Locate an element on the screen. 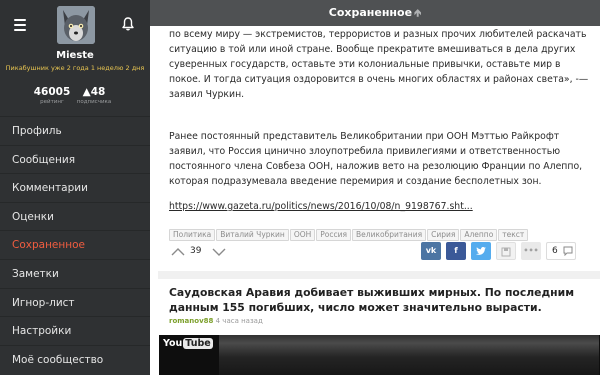  tag: Виталий Чуркин is located at coordinates (252, 235).